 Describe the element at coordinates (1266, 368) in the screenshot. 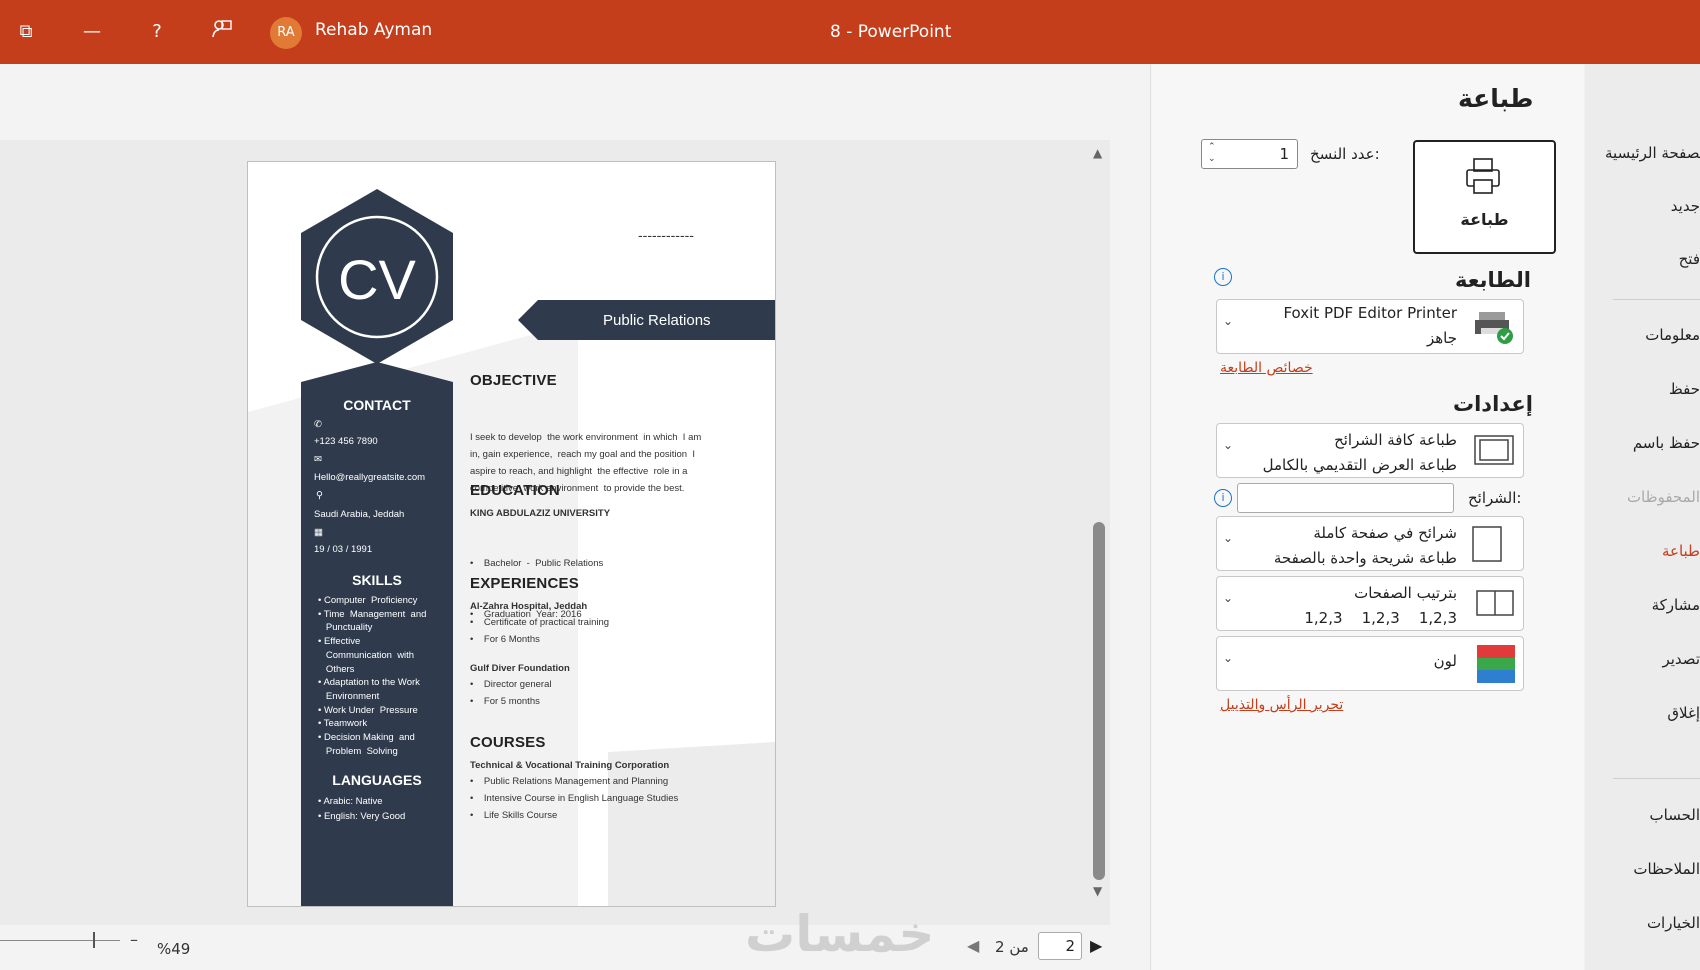

I see `printer-properties-link: خصائص الطابعة` at that location.